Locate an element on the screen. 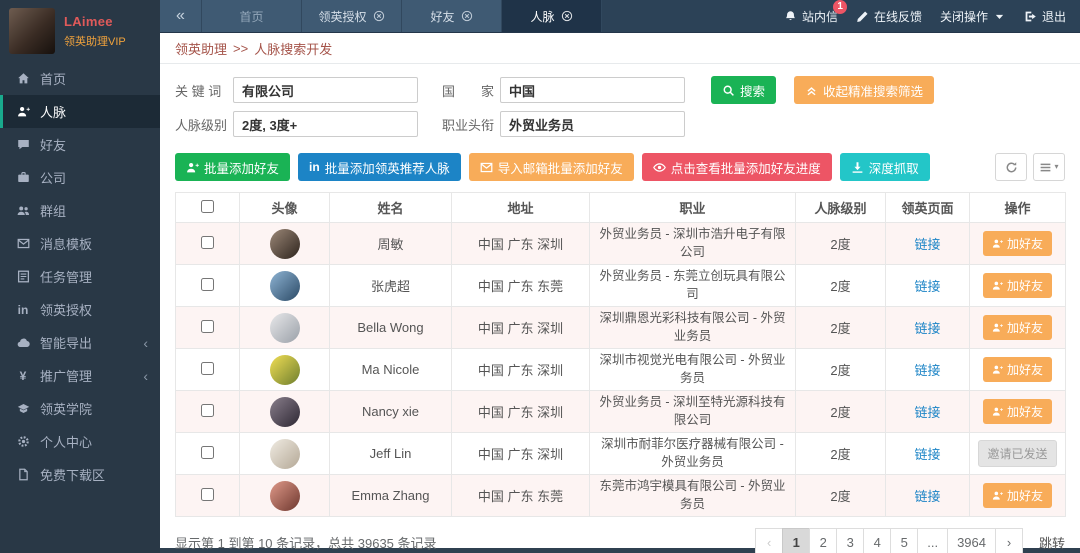  contacts-icon is located at coordinates (23, 111).